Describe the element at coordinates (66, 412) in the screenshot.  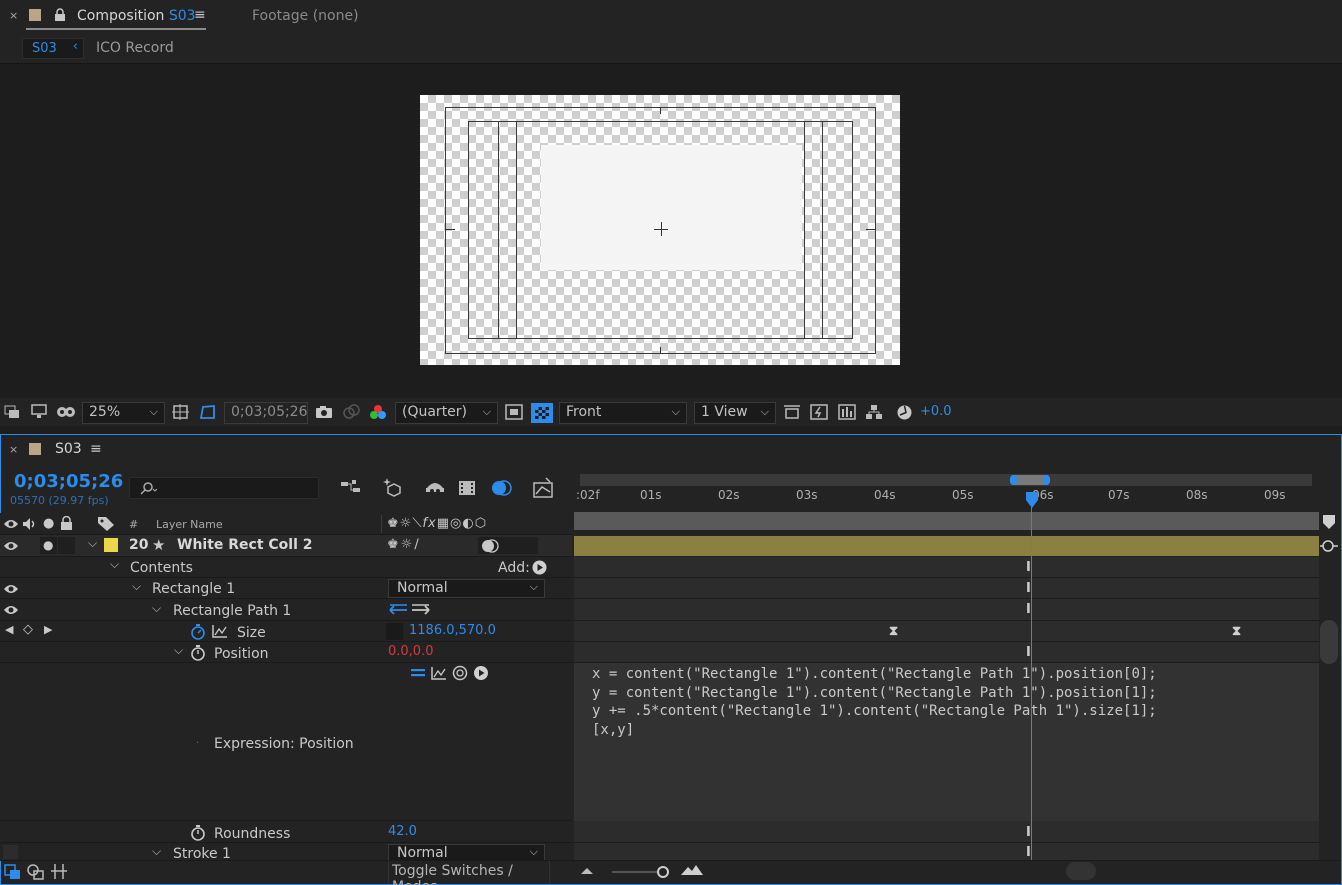
I see `mask-visibility-icon` at that location.